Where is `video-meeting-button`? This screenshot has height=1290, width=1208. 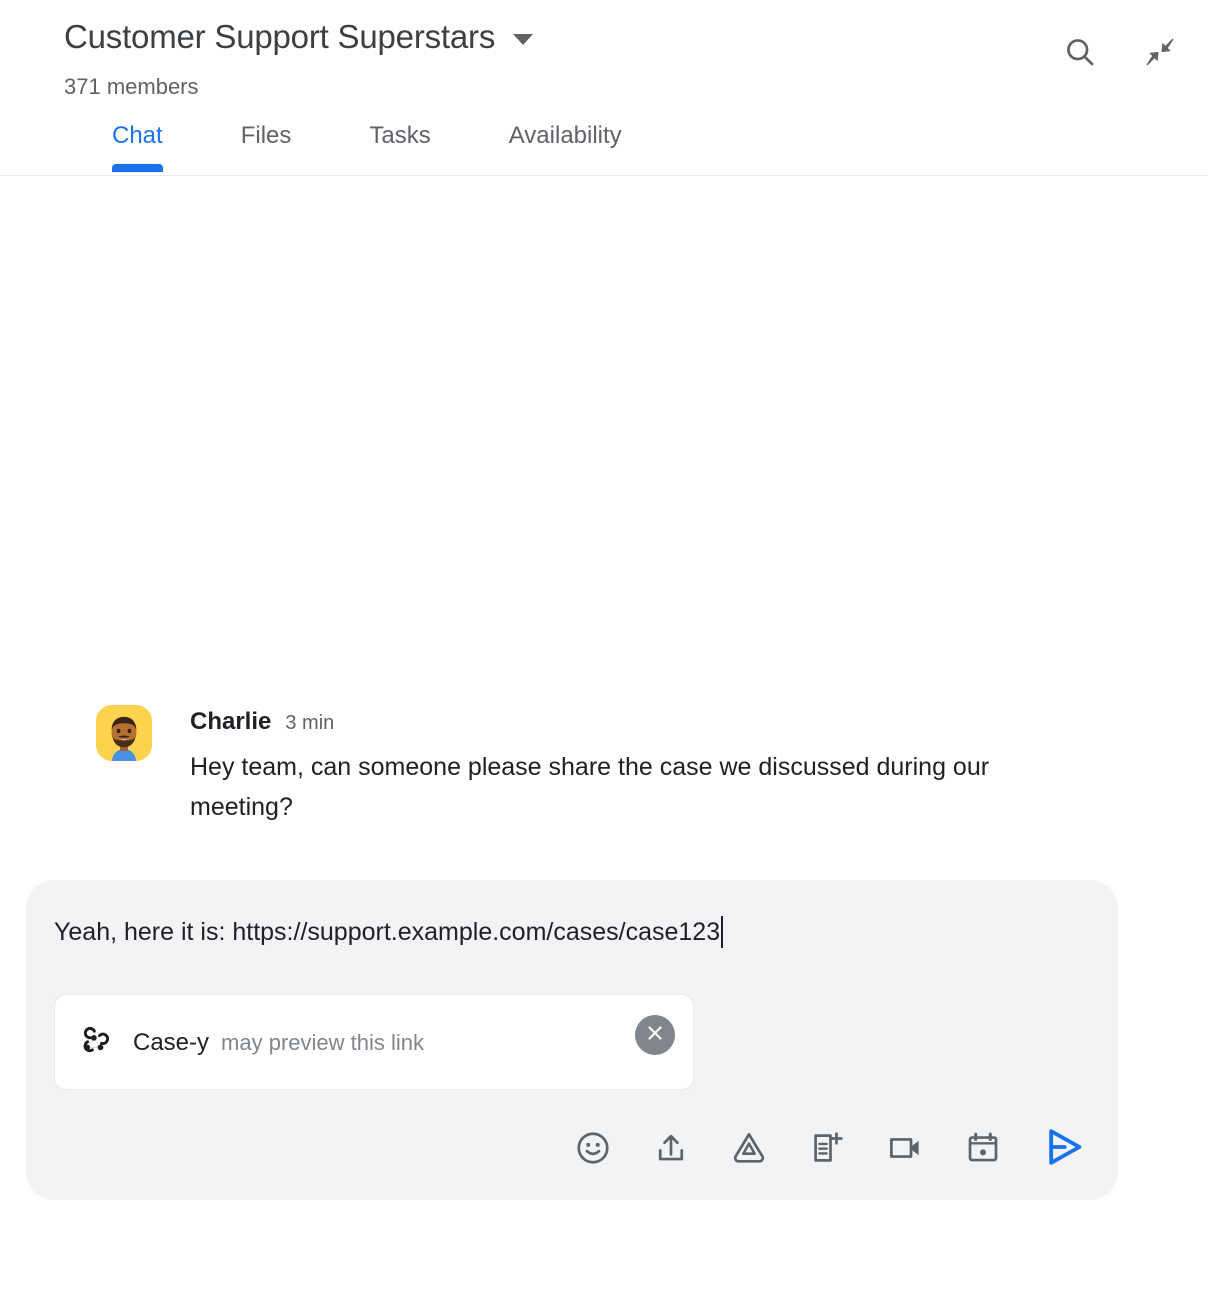
video-meeting-button is located at coordinates (905, 1148).